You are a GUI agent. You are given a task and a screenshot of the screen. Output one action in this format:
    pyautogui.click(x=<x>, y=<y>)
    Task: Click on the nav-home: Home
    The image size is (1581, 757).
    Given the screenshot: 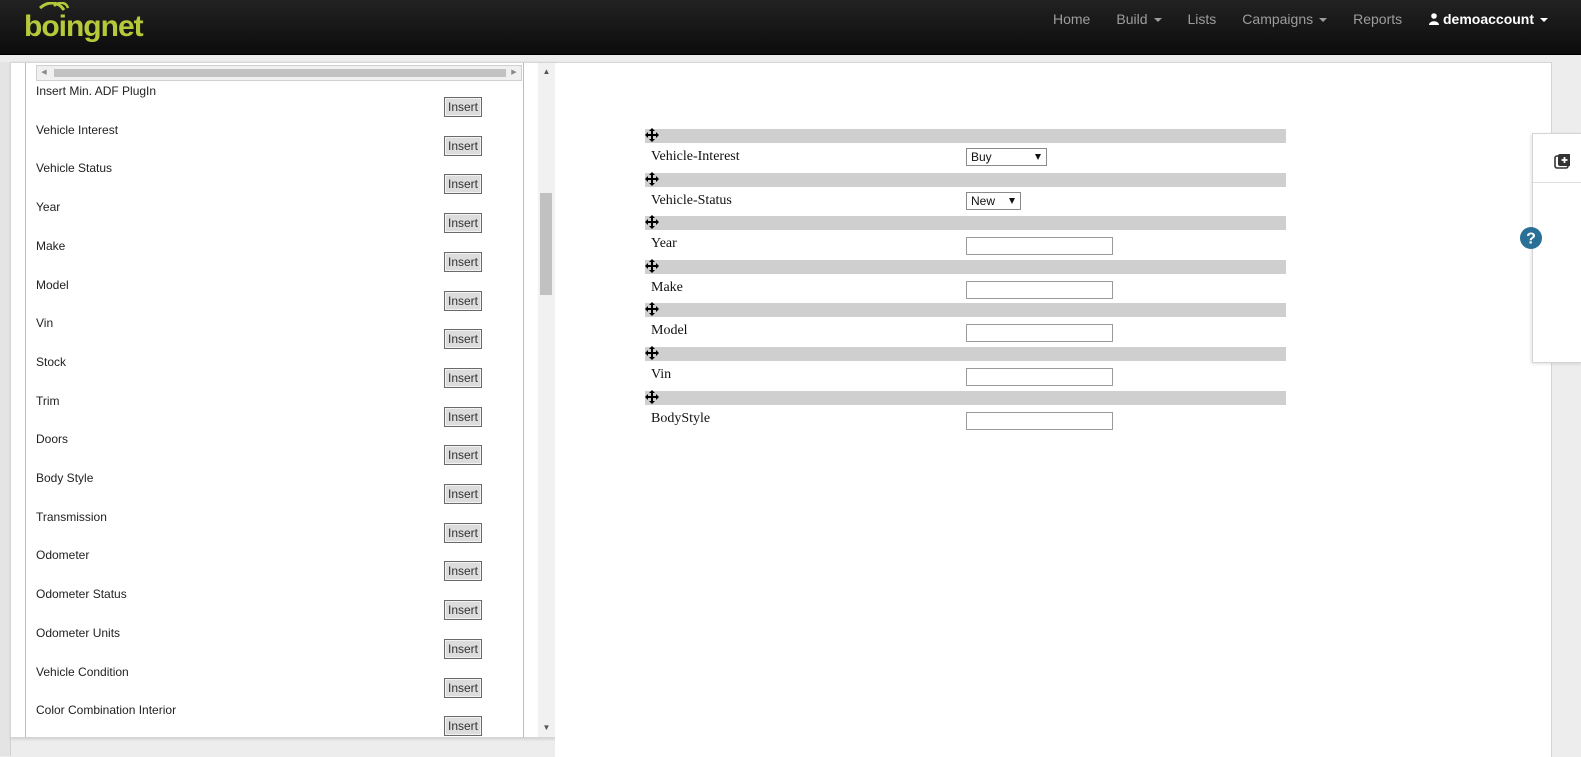 What is the action you would take?
    pyautogui.click(x=1071, y=19)
    